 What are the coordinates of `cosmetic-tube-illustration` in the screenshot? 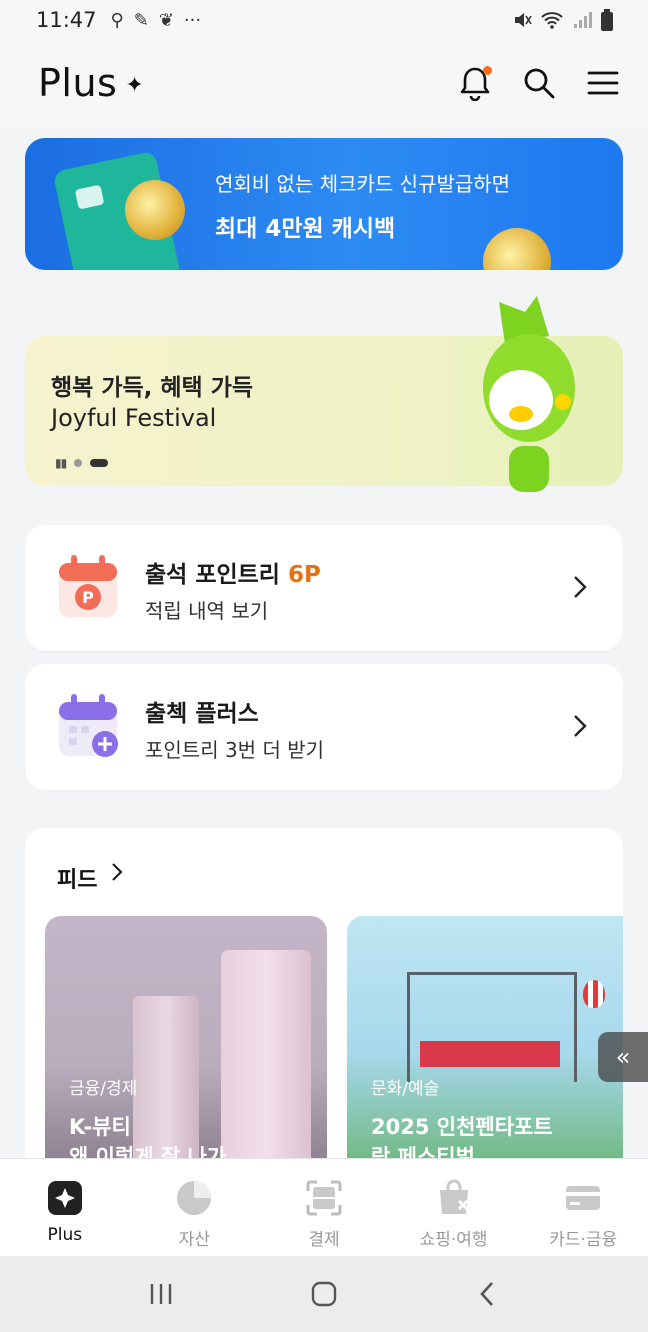 It's located at (266, 1054).